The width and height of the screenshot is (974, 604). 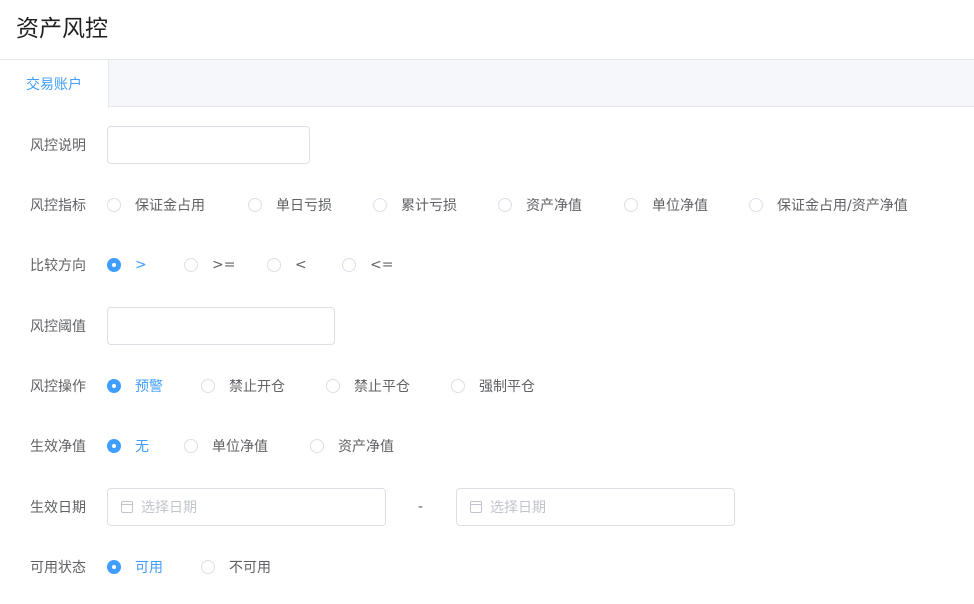 I want to click on end-date-picker: 选择日期, so click(x=595, y=507).